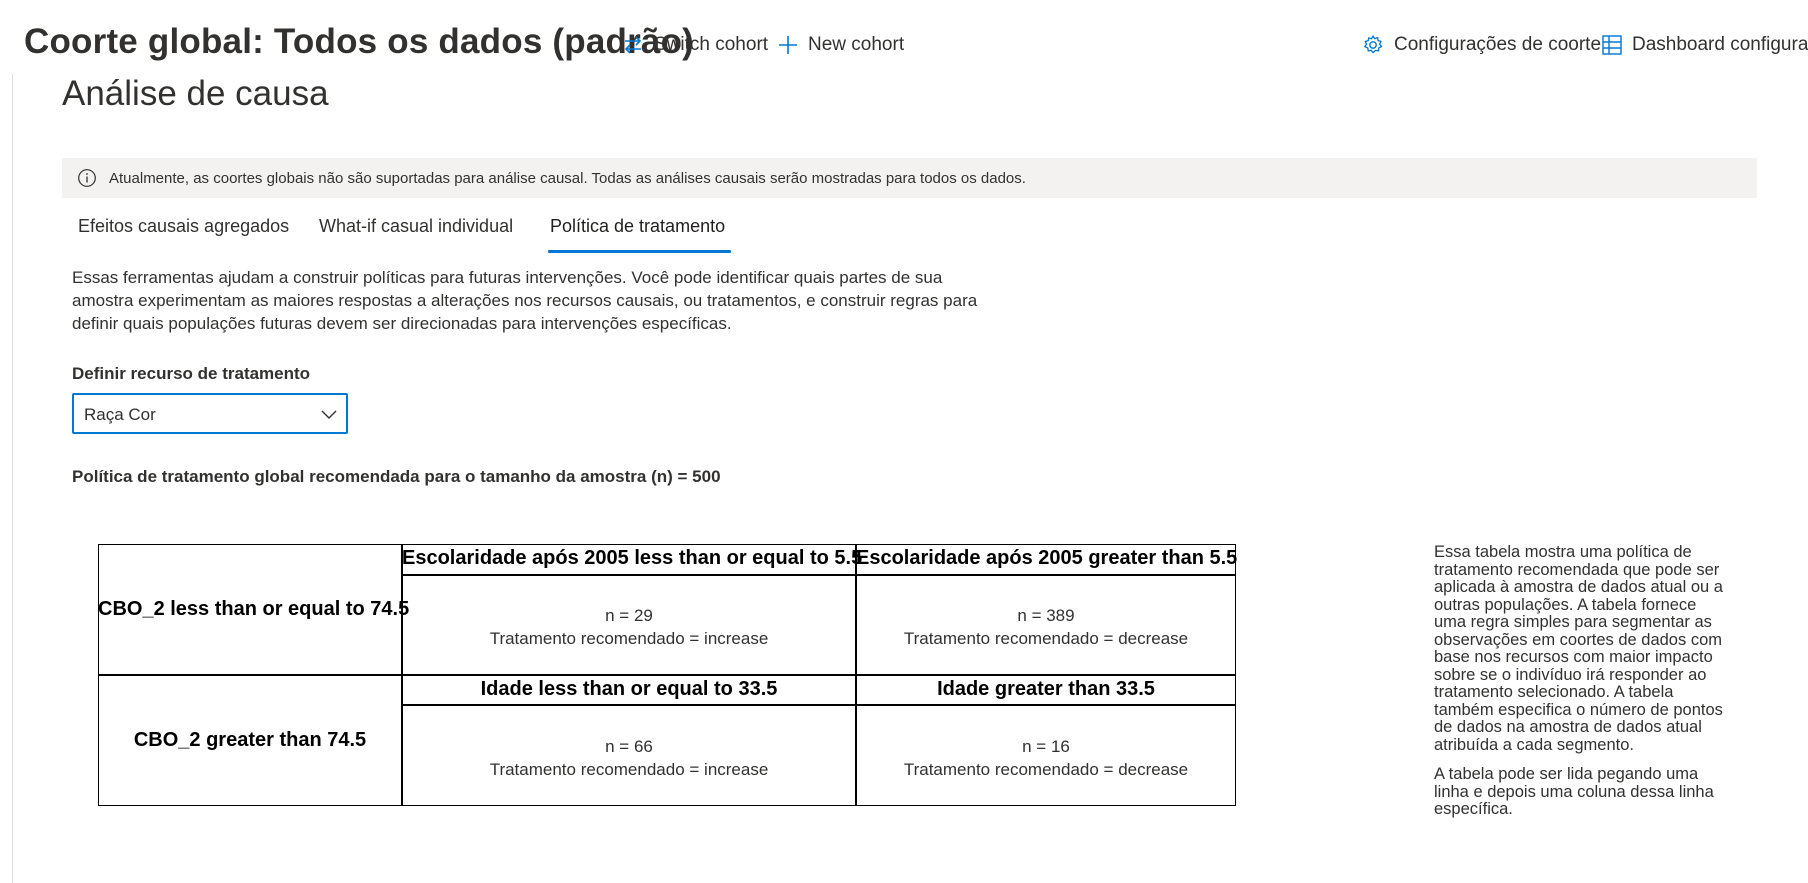 This screenshot has width=1808, height=883. I want to click on cohort-settings-label: Configurações de coorte, so click(1498, 44).